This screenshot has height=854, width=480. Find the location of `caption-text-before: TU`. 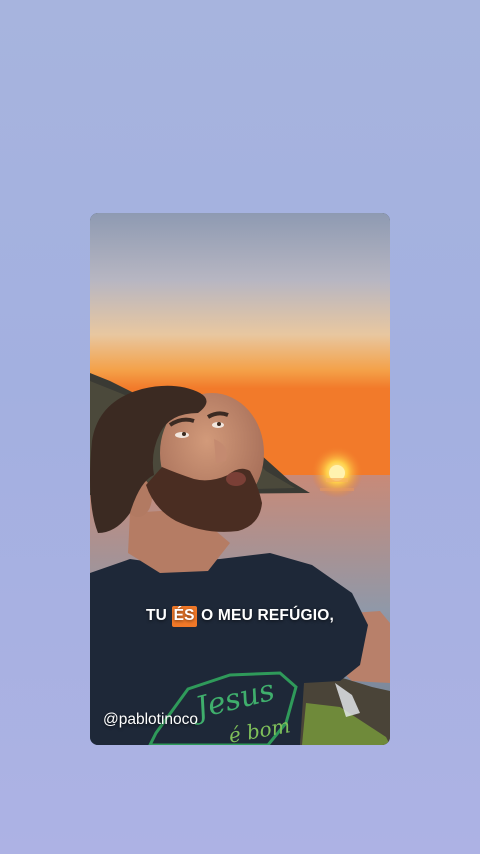

caption-text-before: TU is located at coordinates (159, 615).